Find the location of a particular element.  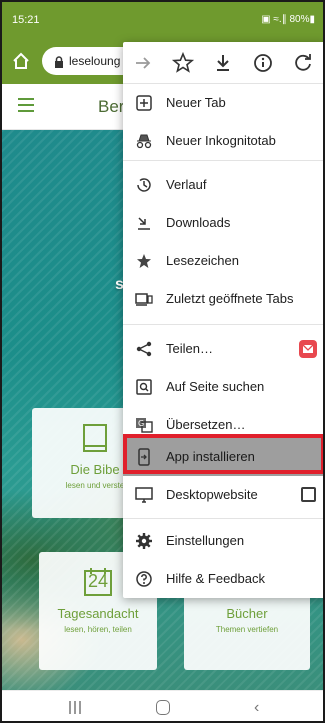

download-icon is located at coordinates (223, 63).